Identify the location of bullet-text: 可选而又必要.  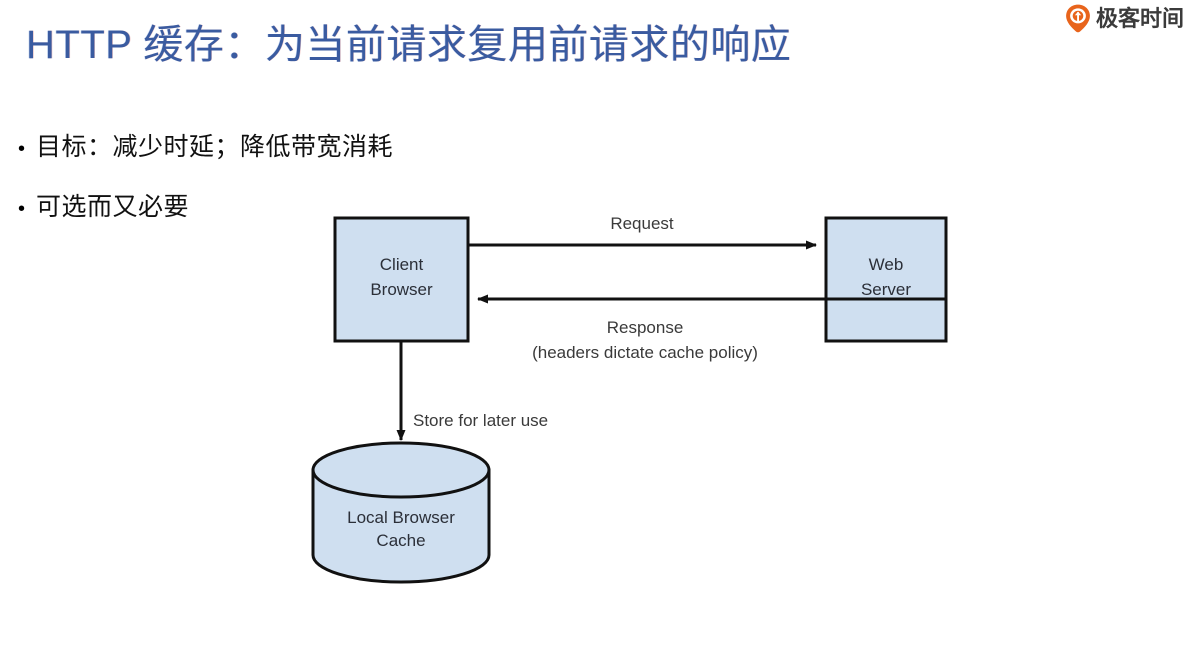
(113, 207).